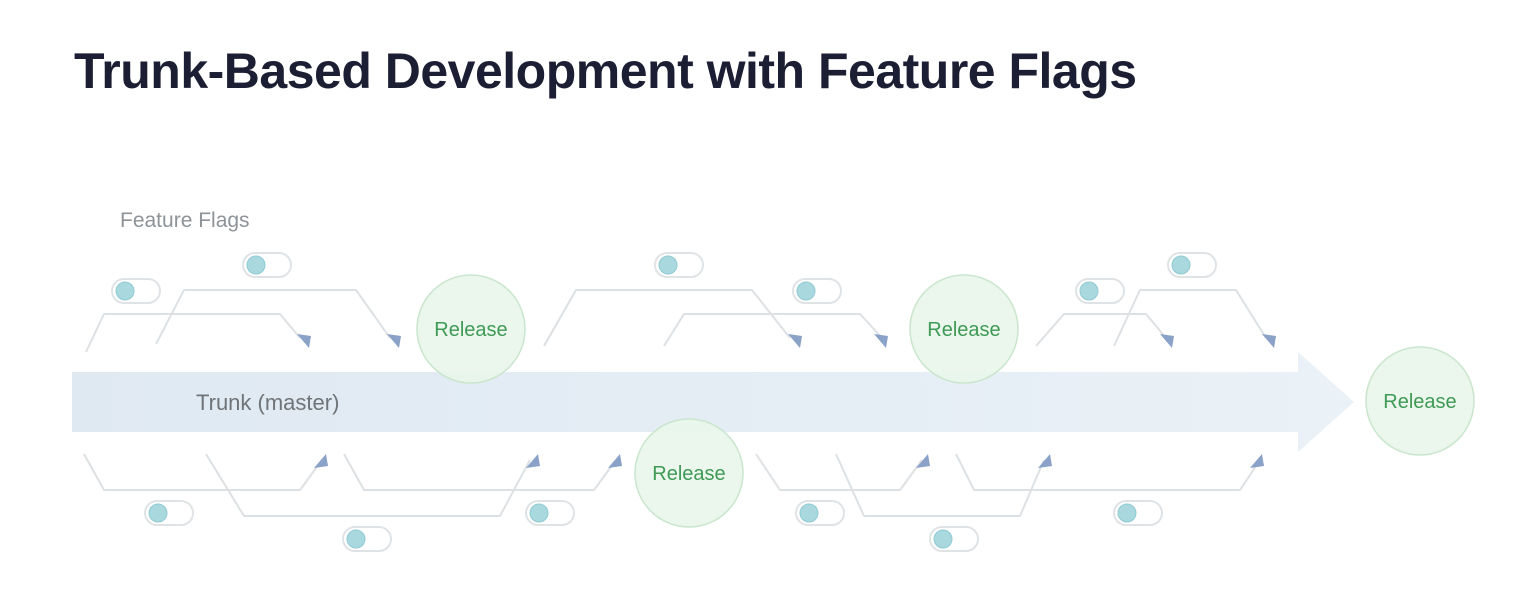 This screenshot has height=608, width=1536. What do you see at coordinates (267, 402) in the screenshot?
I see `trunk-label: Trunk (master)` at bounding box center [267, 402].